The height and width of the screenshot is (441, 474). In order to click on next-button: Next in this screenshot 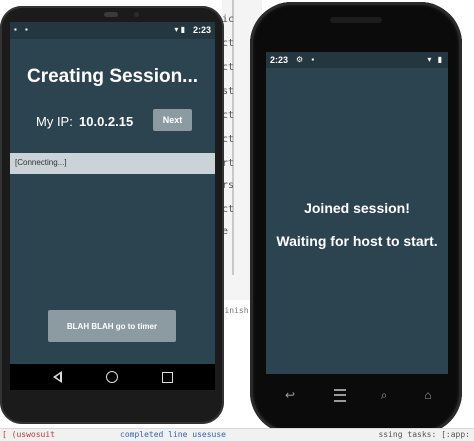, I will do `click(172, 120)`.